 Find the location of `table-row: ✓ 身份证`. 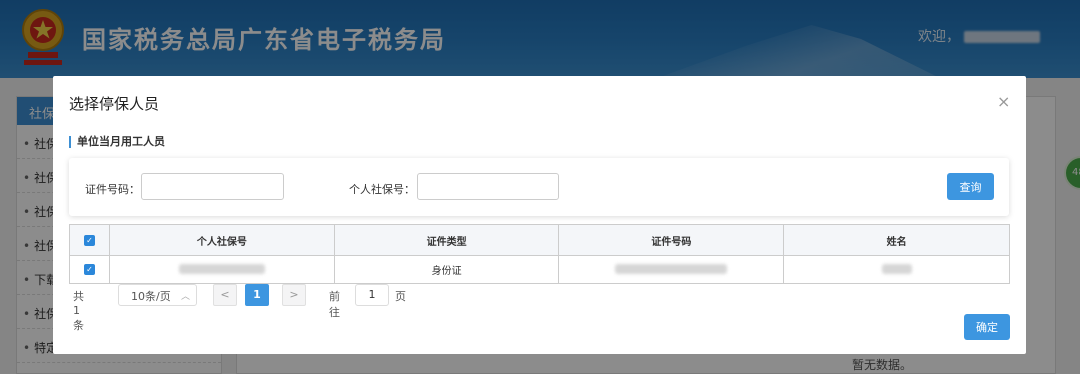

table-row: ✓ 身份证 is located at coordinates (539, 269).